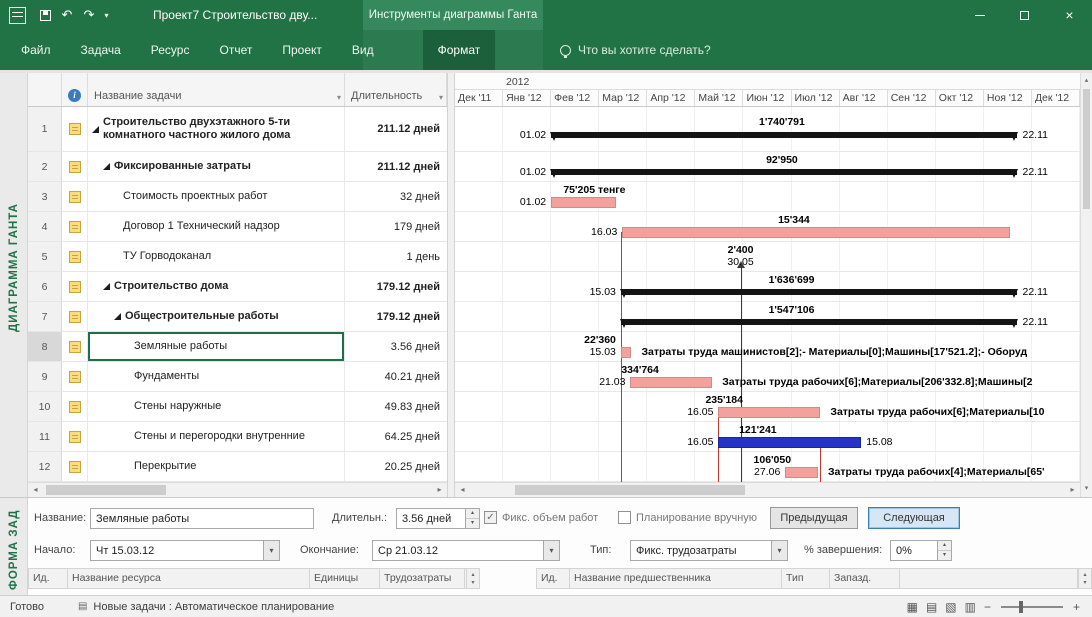 The height and width of the screenshot is (617, 1092). What do you see at coordinates (302, 50) in the screenshot?
I see `ribbon-tab: Проект` at bounding box center [302, 50].